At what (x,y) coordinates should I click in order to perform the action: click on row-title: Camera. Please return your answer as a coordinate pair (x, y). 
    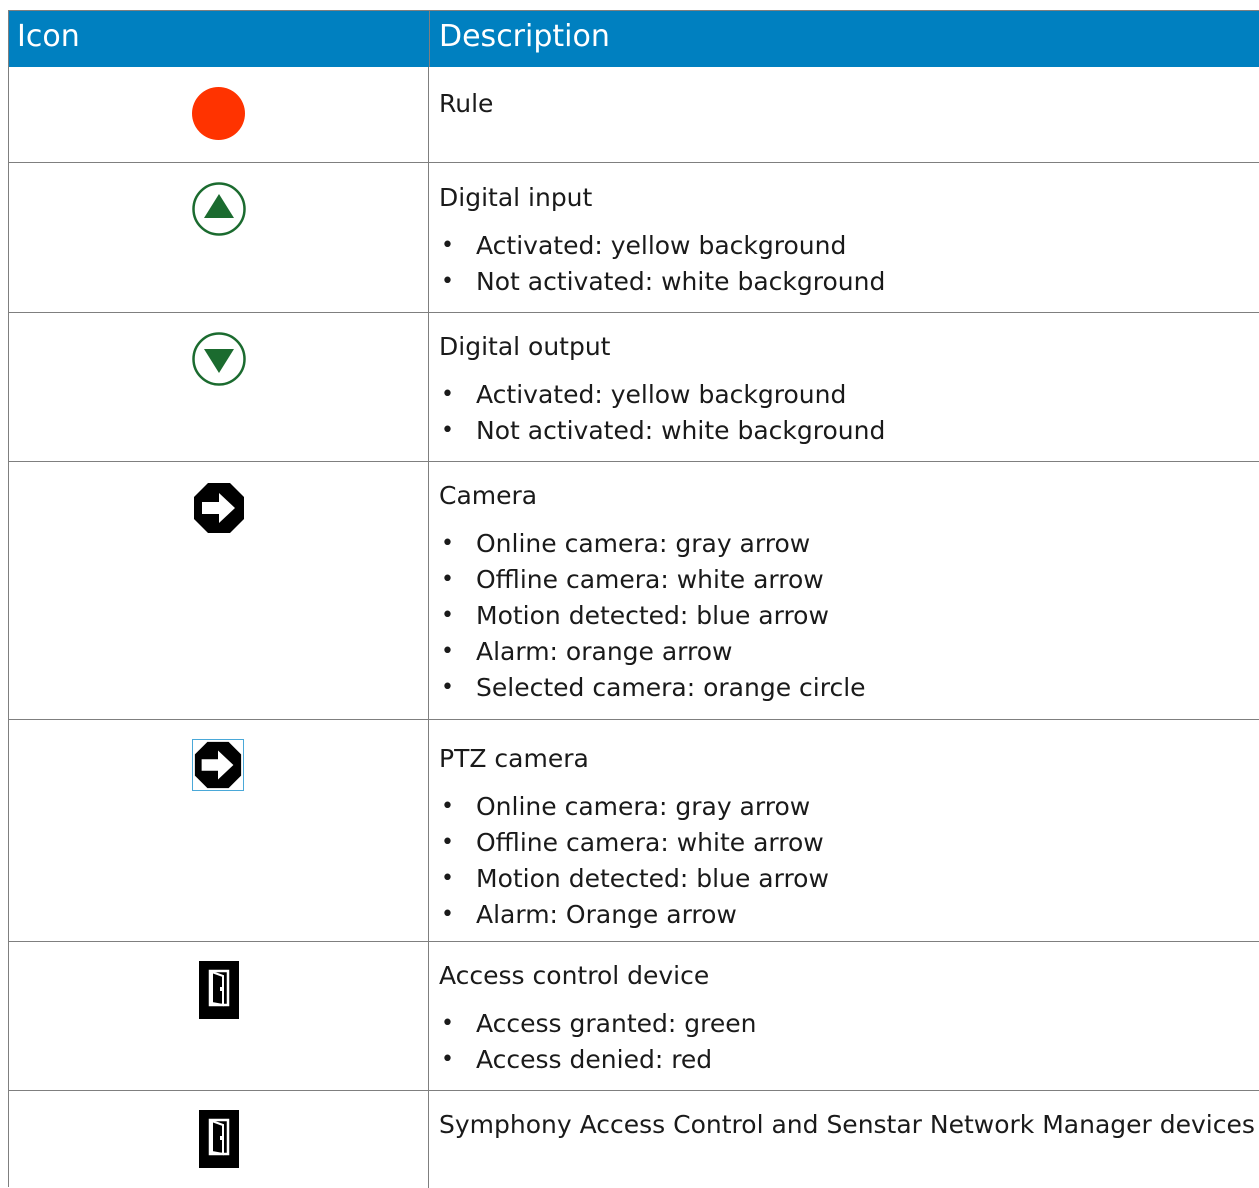
    Looking at the image, I should click on (488, 495).